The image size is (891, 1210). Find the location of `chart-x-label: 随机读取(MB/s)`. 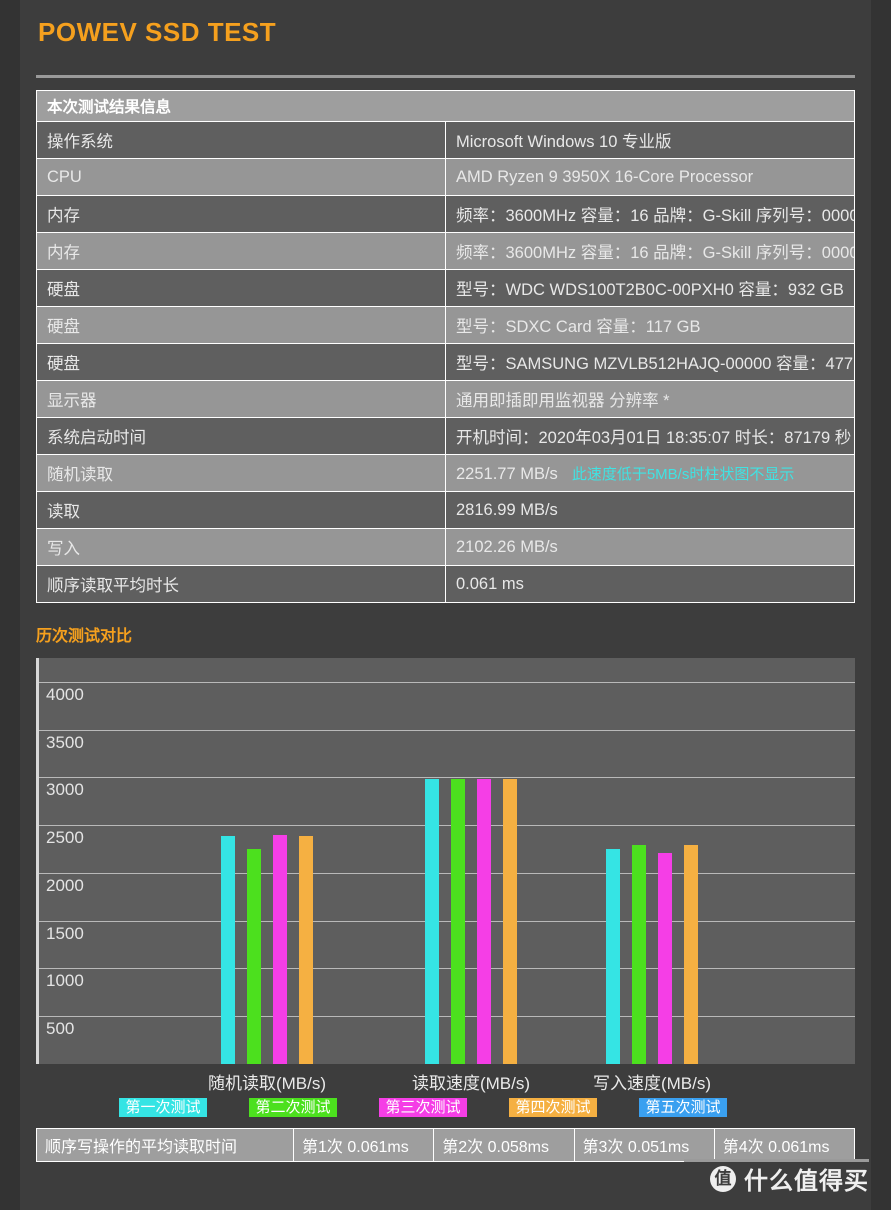

chart-x-label: 随机读取(MB/s) is located at coordinates (267, 1083).